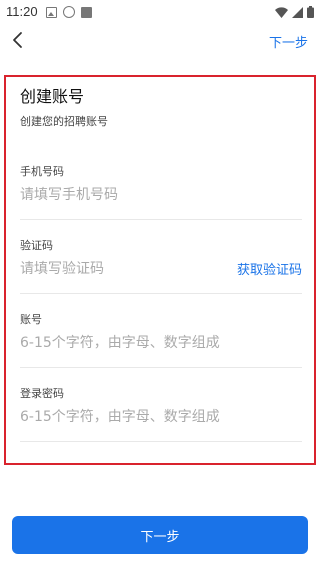 This screenshot has width=320, height=568. Describe the element at coordinates (22, 11) in the screenshot. I see `status-time: 11:20` at that location.